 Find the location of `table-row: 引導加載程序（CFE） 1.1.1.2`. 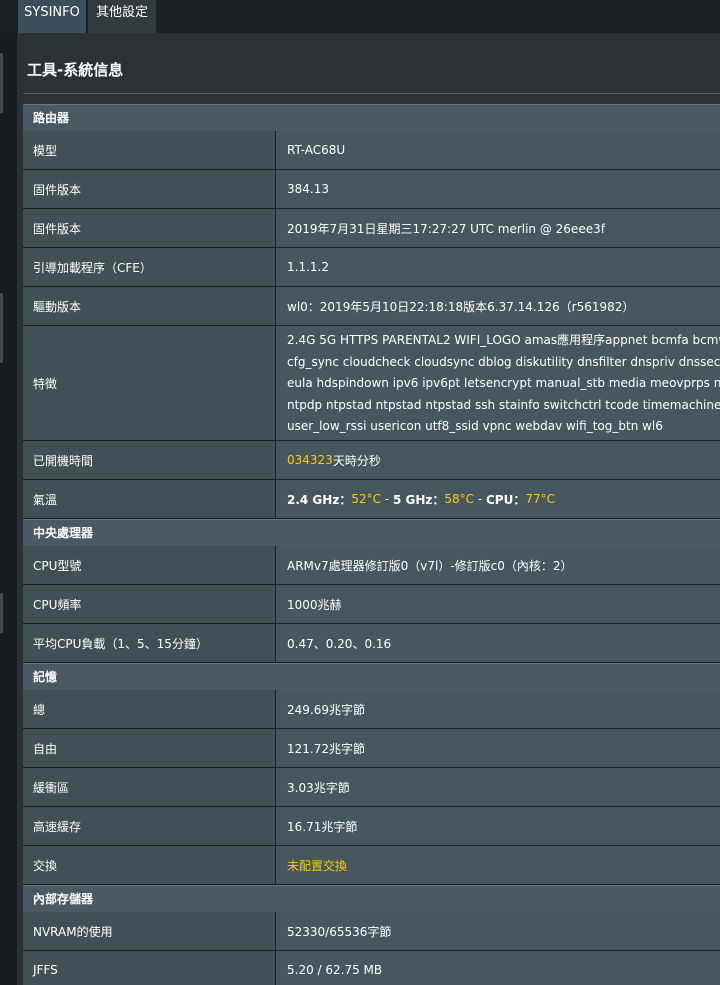

table-row: 引導加載程序（CFE） 1.1.1.2 is located at coordinates (371, 267).